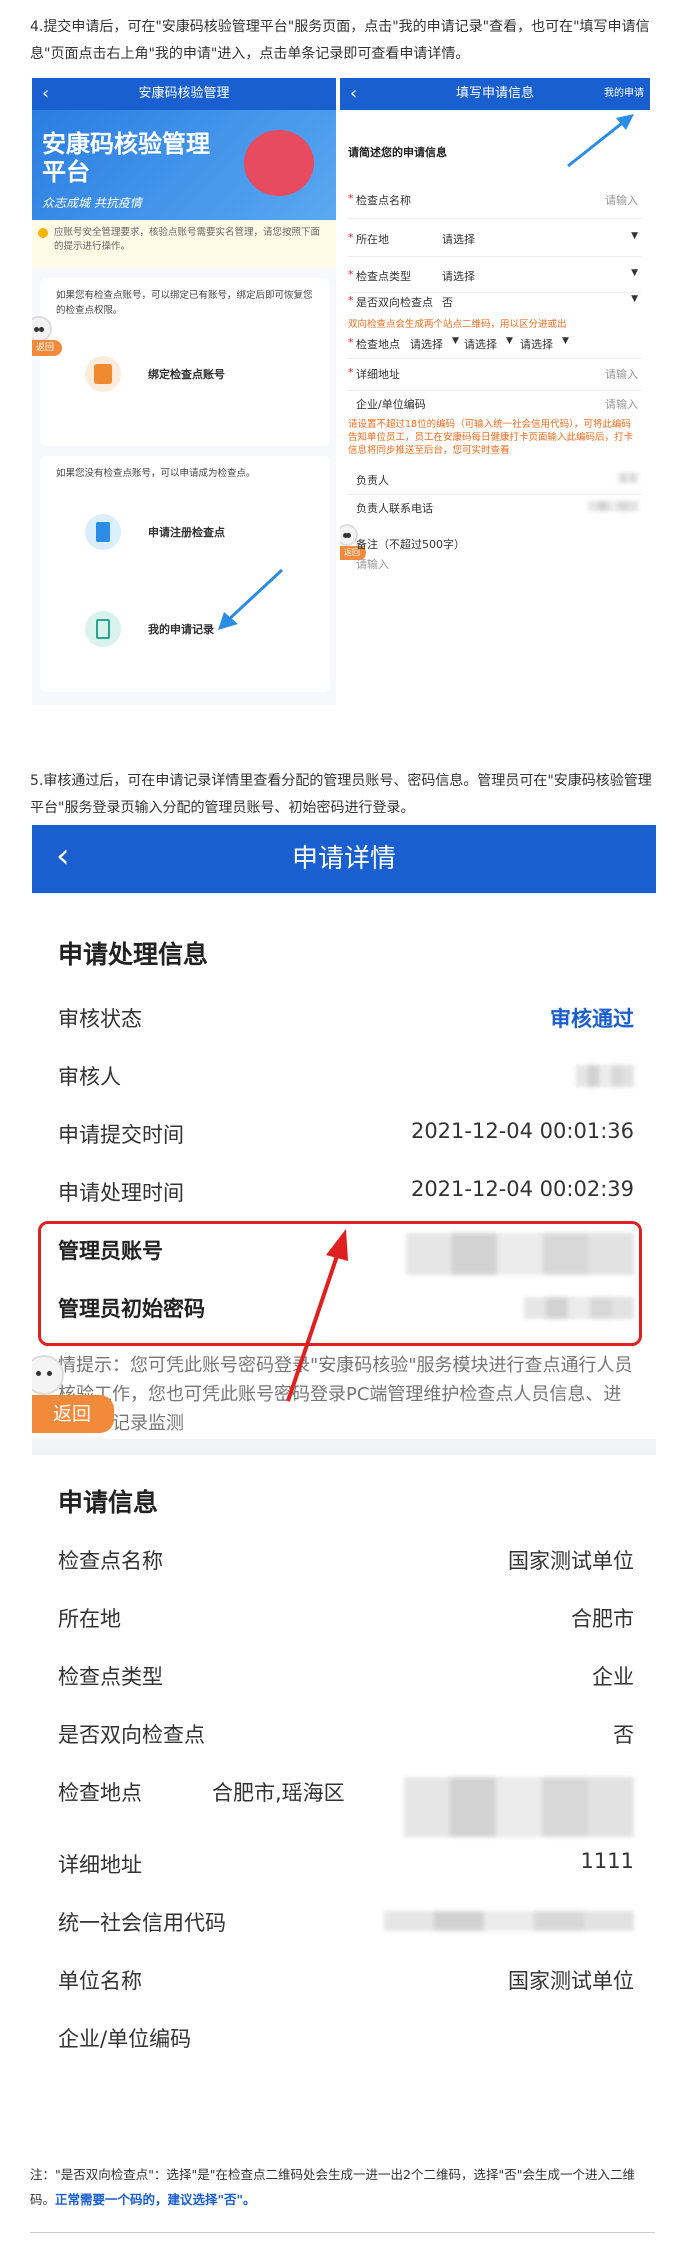 The width and height of the screenshot is (682, 2252). What do you see at coordinates (378, 374) in the screenshot?
I see `address-label: 详细地址` at bounding box center [378, 374].